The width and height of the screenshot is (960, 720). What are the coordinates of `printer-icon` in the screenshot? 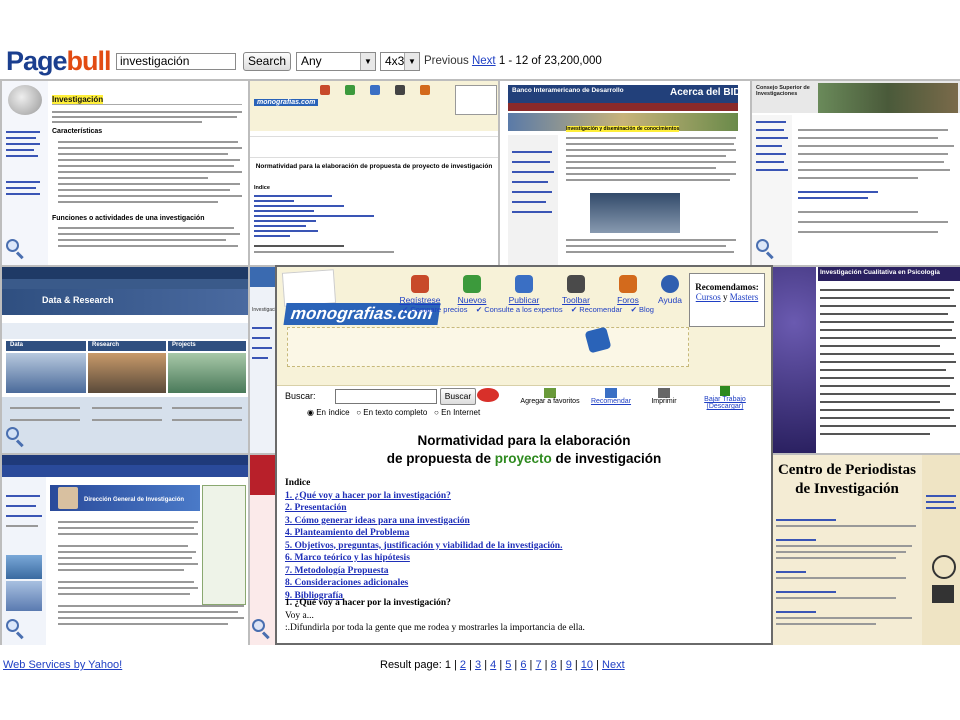 It's located at (664, 393).